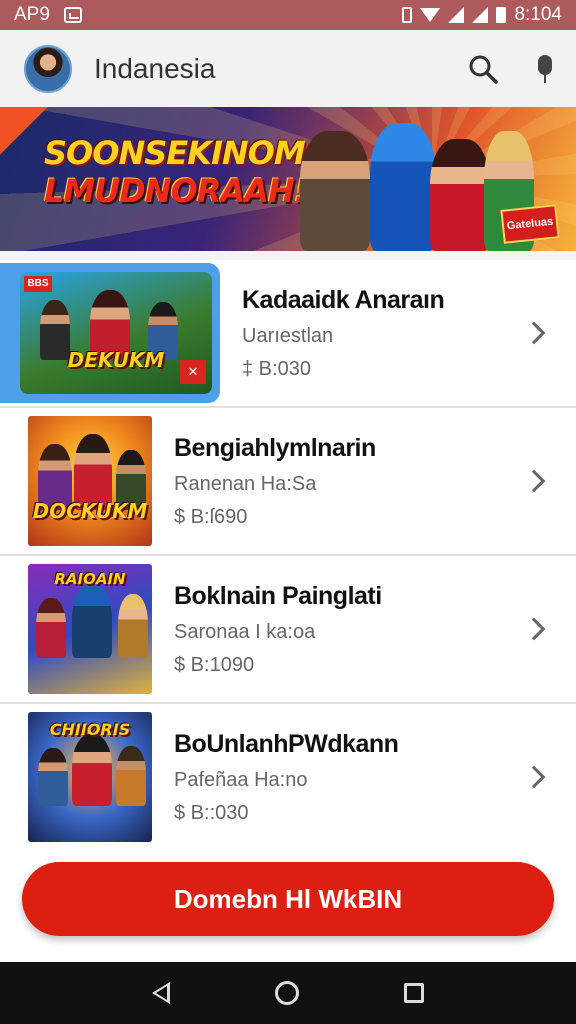 Image resolution: width=576 pixels, height=1024 pixels. What do you see at coordinates (275, 447) in the screenshot?
I see `game-name: Bengiahlymlnarin` at bounding box center [275, 447].